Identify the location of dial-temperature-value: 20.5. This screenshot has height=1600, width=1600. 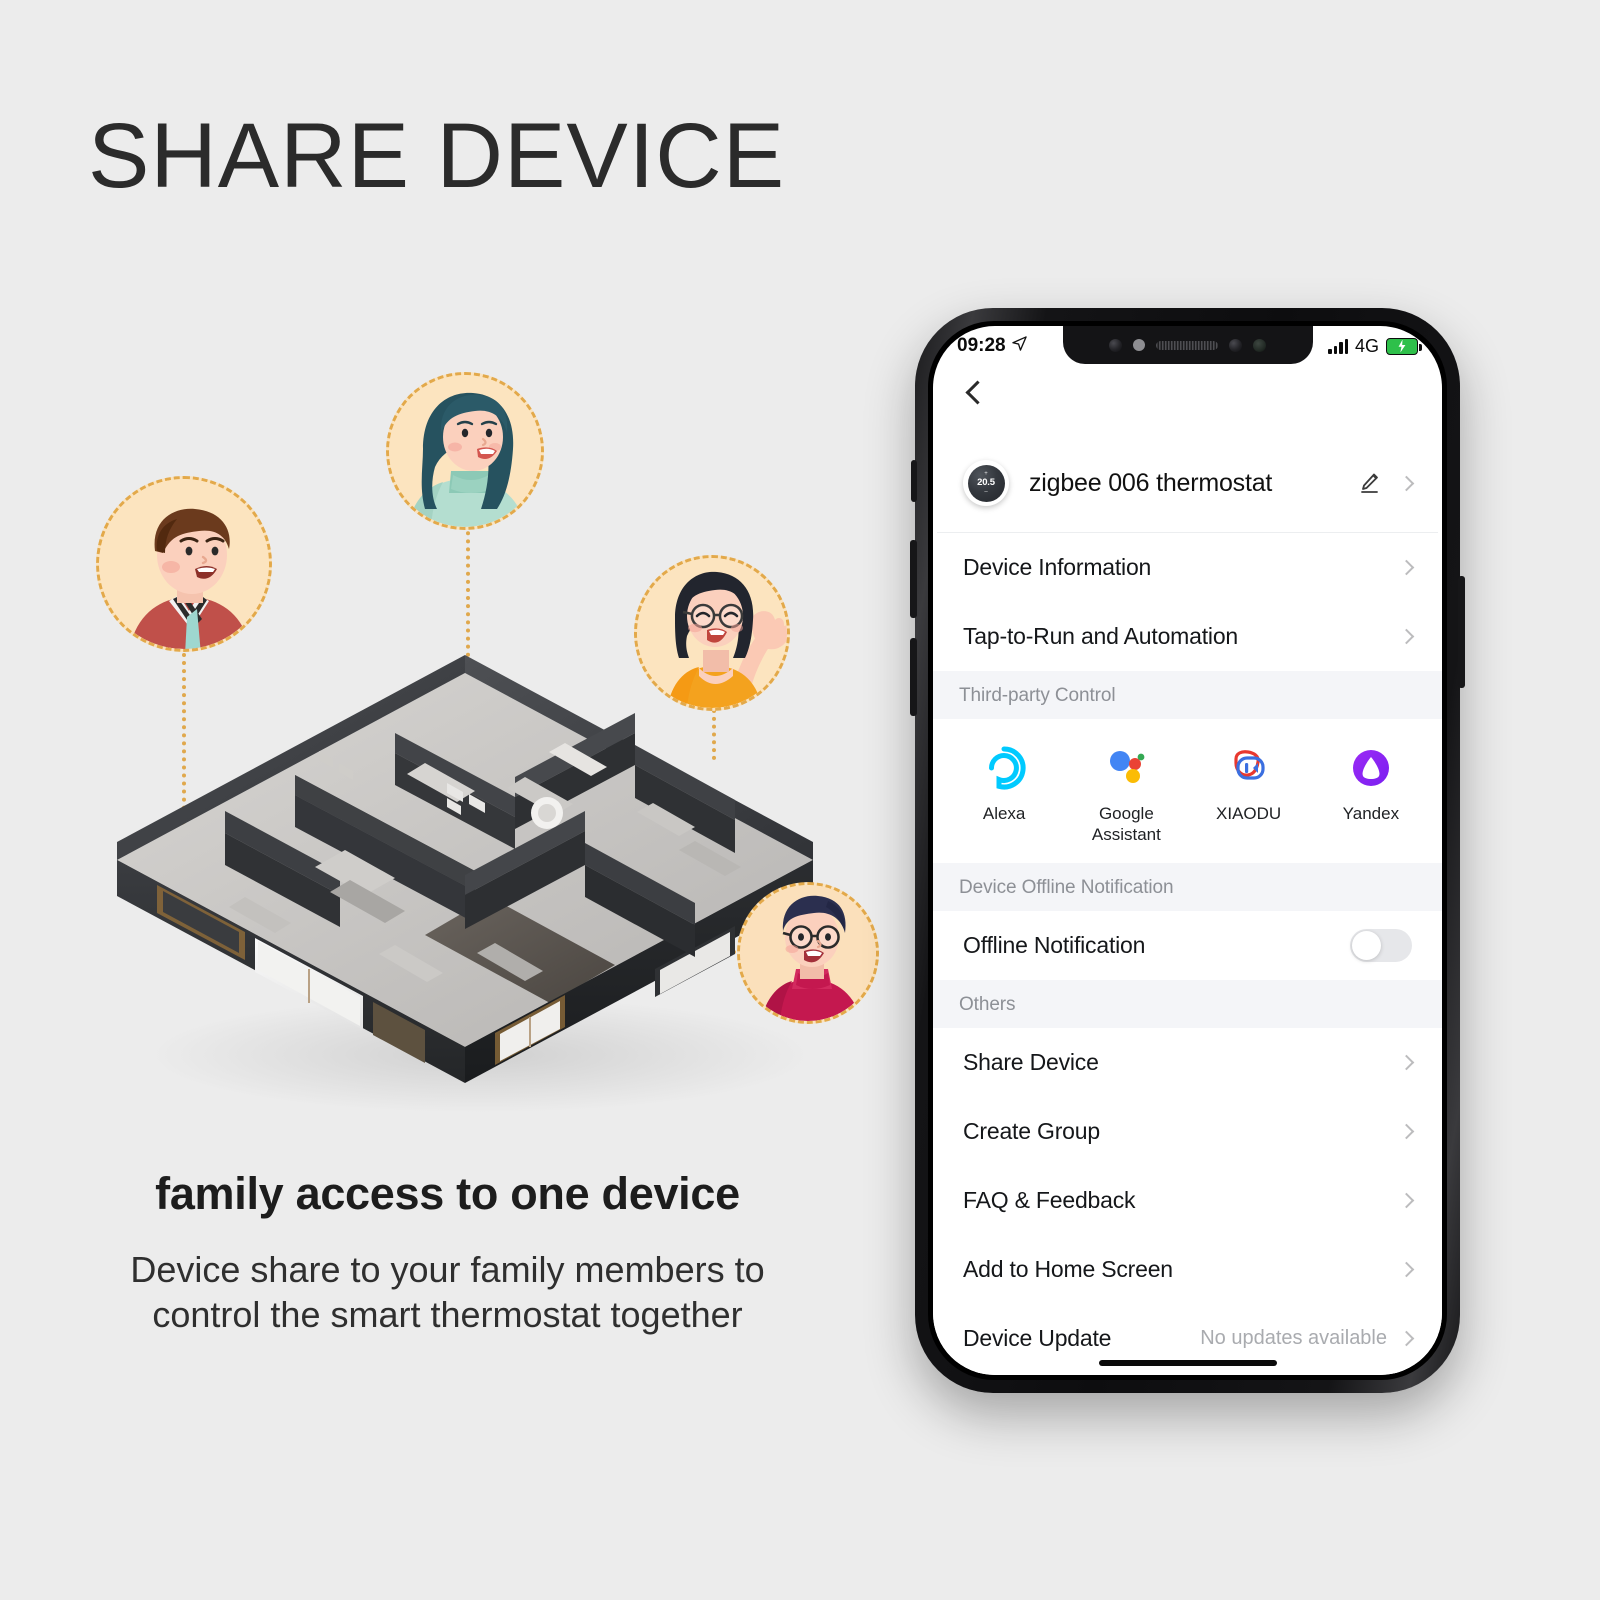
(986, 483).